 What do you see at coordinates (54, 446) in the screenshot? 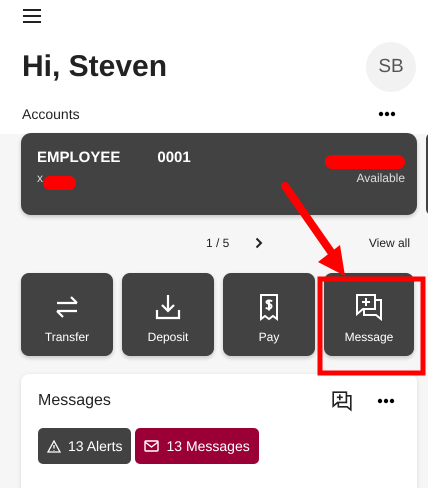
I see `warning-icon` at bounding box center [54, 446].